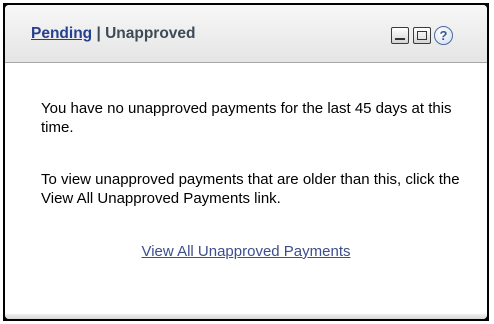  I want to click on help-icon: ?, so click(443, 35).